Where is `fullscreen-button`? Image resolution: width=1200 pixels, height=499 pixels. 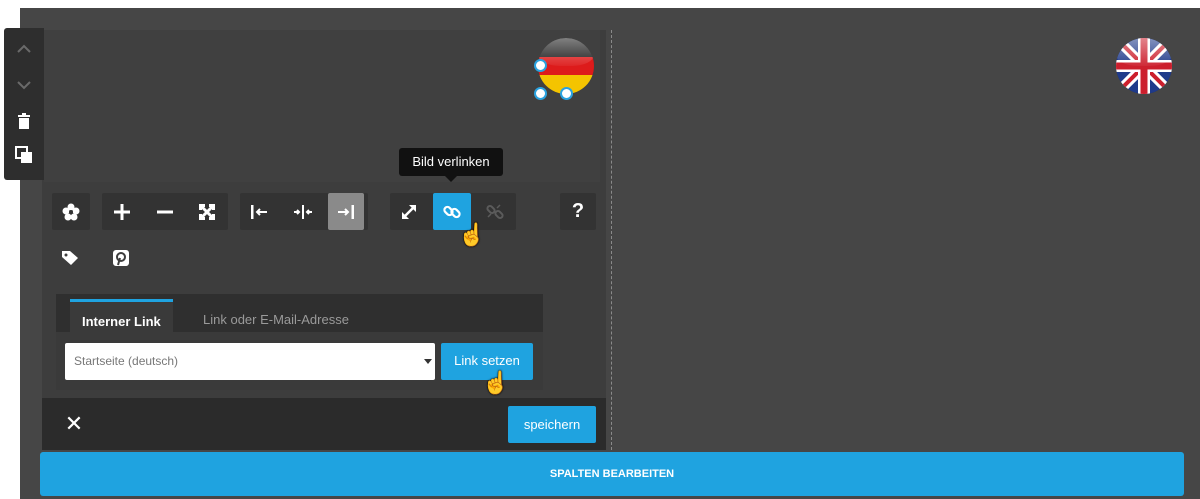
fullscreen-button is located at coordinates (207, 211).